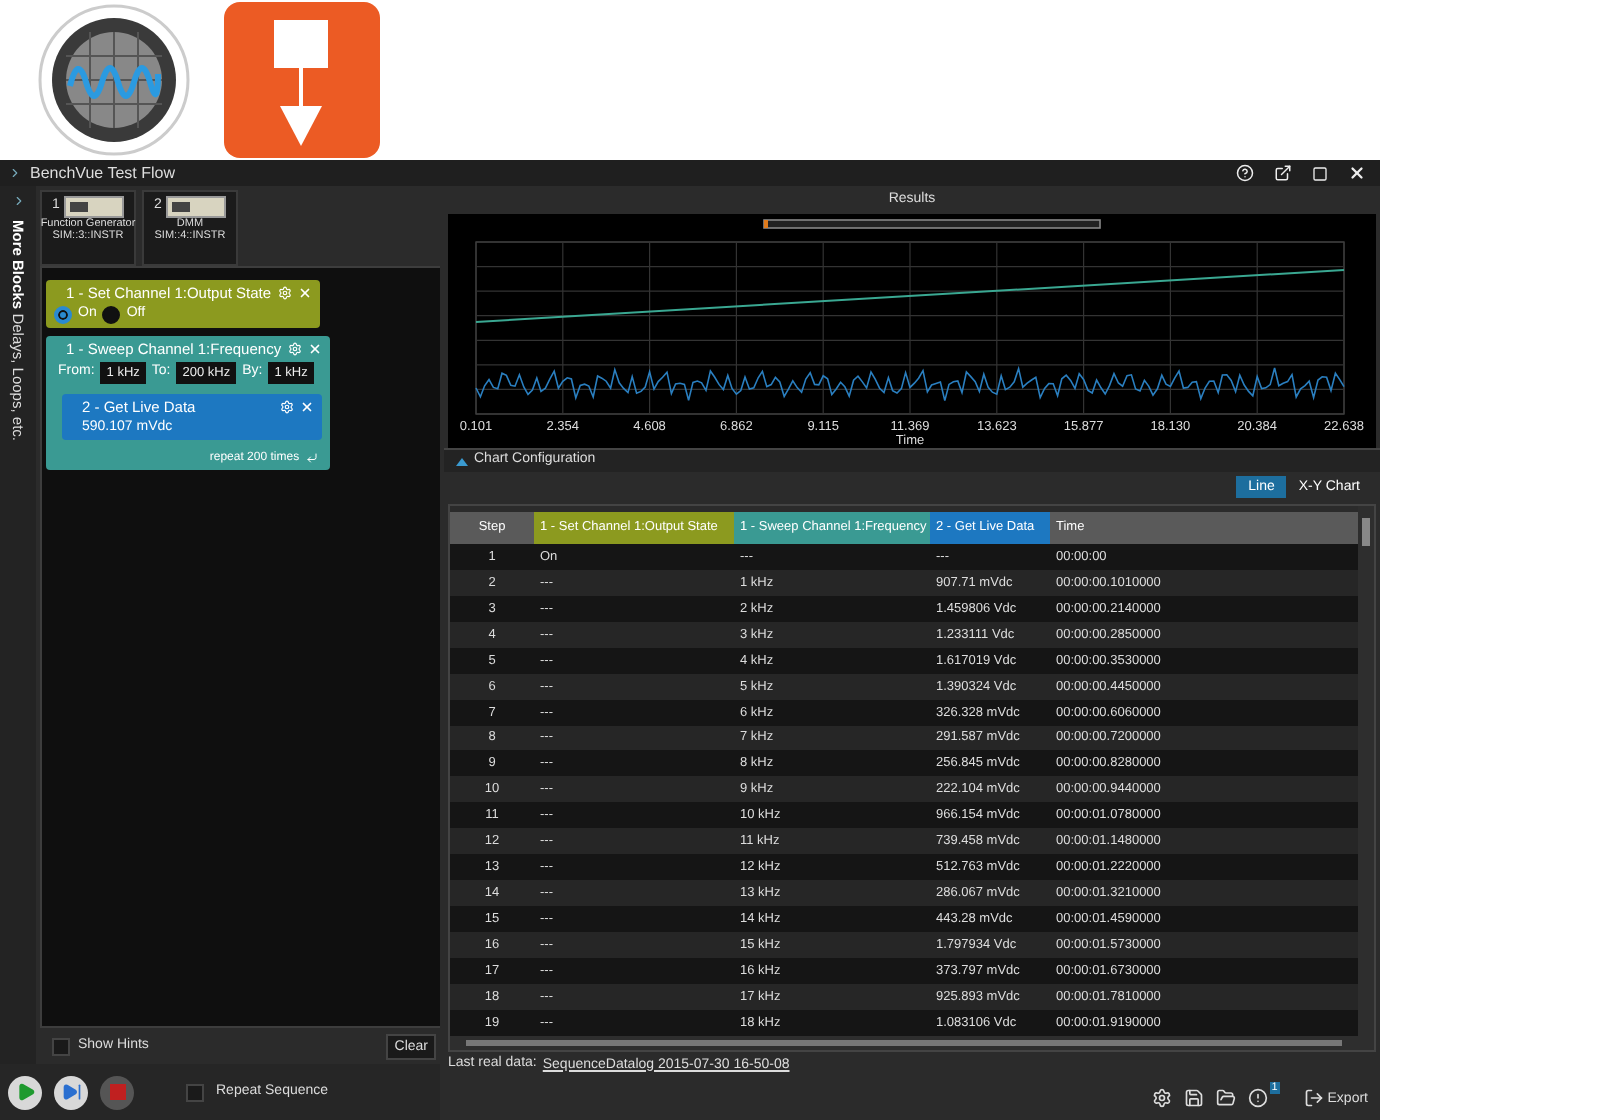  I want to click on step-button, so click(71, 1092).